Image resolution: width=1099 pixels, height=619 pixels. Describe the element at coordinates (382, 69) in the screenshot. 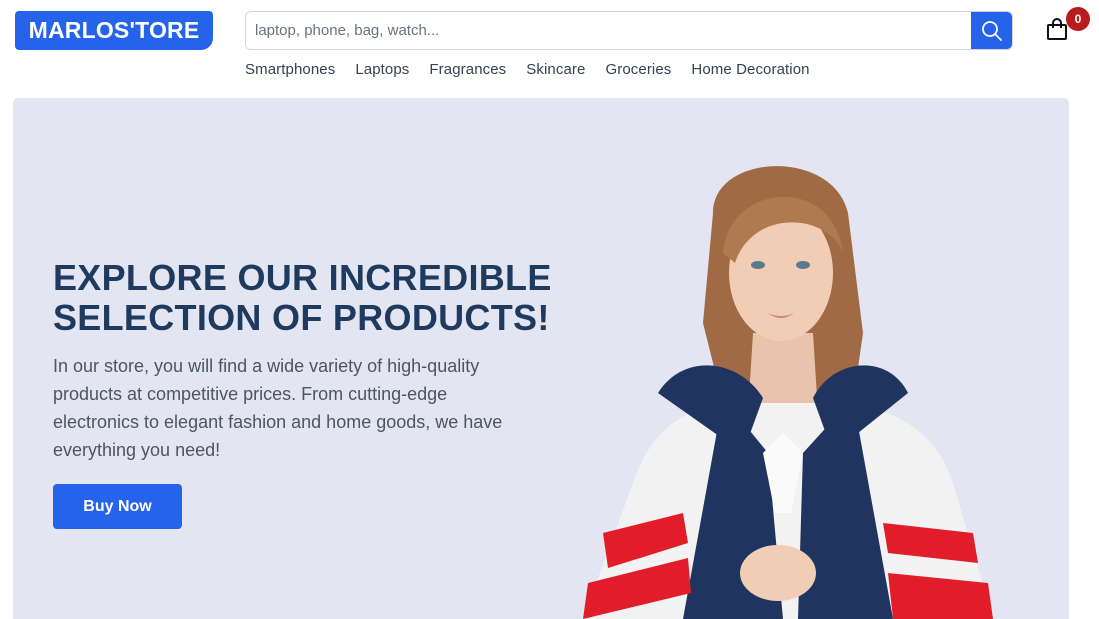

I see `nav-item-laptops: Laptops` at that location.